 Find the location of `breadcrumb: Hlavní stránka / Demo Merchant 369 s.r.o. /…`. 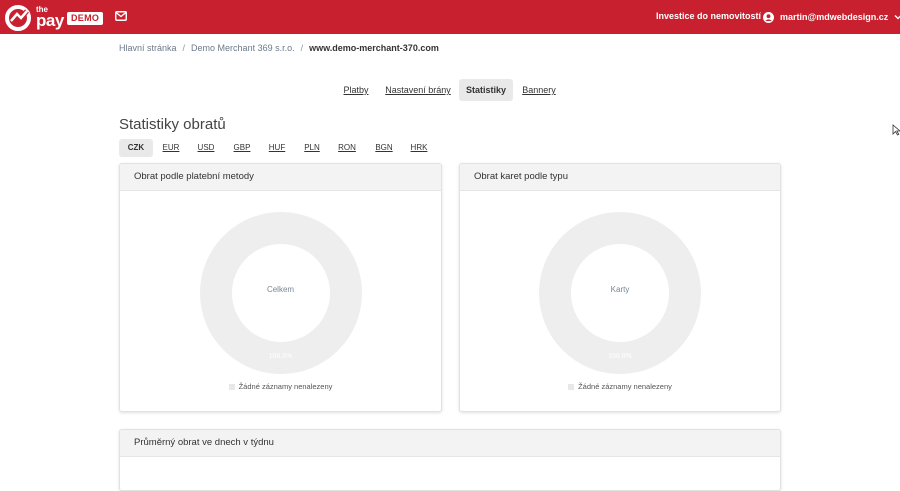

breadcrumb: Hlavní stránka / Demo Merchant 369 s.r.o. /… is located at coordinates (279, 48).